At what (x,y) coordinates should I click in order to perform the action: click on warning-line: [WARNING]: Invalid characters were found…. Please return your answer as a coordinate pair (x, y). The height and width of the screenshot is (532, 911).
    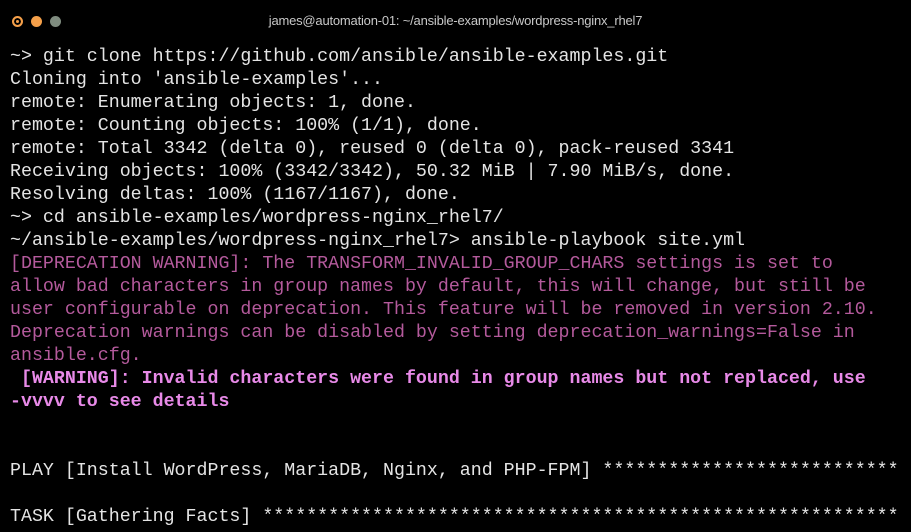
    Looking at the image, I should click on (438, 379).